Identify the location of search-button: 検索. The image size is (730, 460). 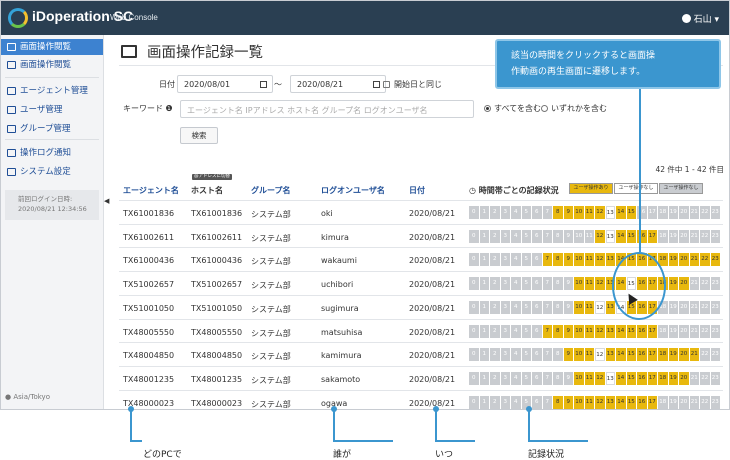
(199, 135).